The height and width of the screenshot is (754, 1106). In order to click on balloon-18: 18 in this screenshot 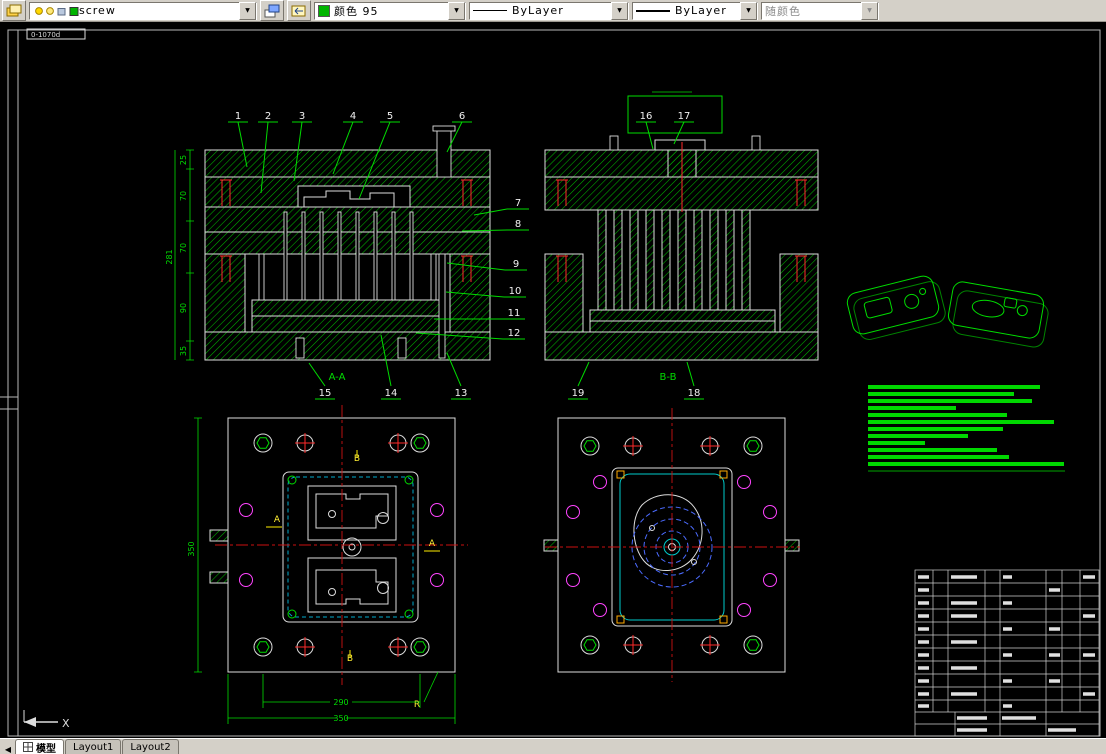, I will do `click(694, 380)`.